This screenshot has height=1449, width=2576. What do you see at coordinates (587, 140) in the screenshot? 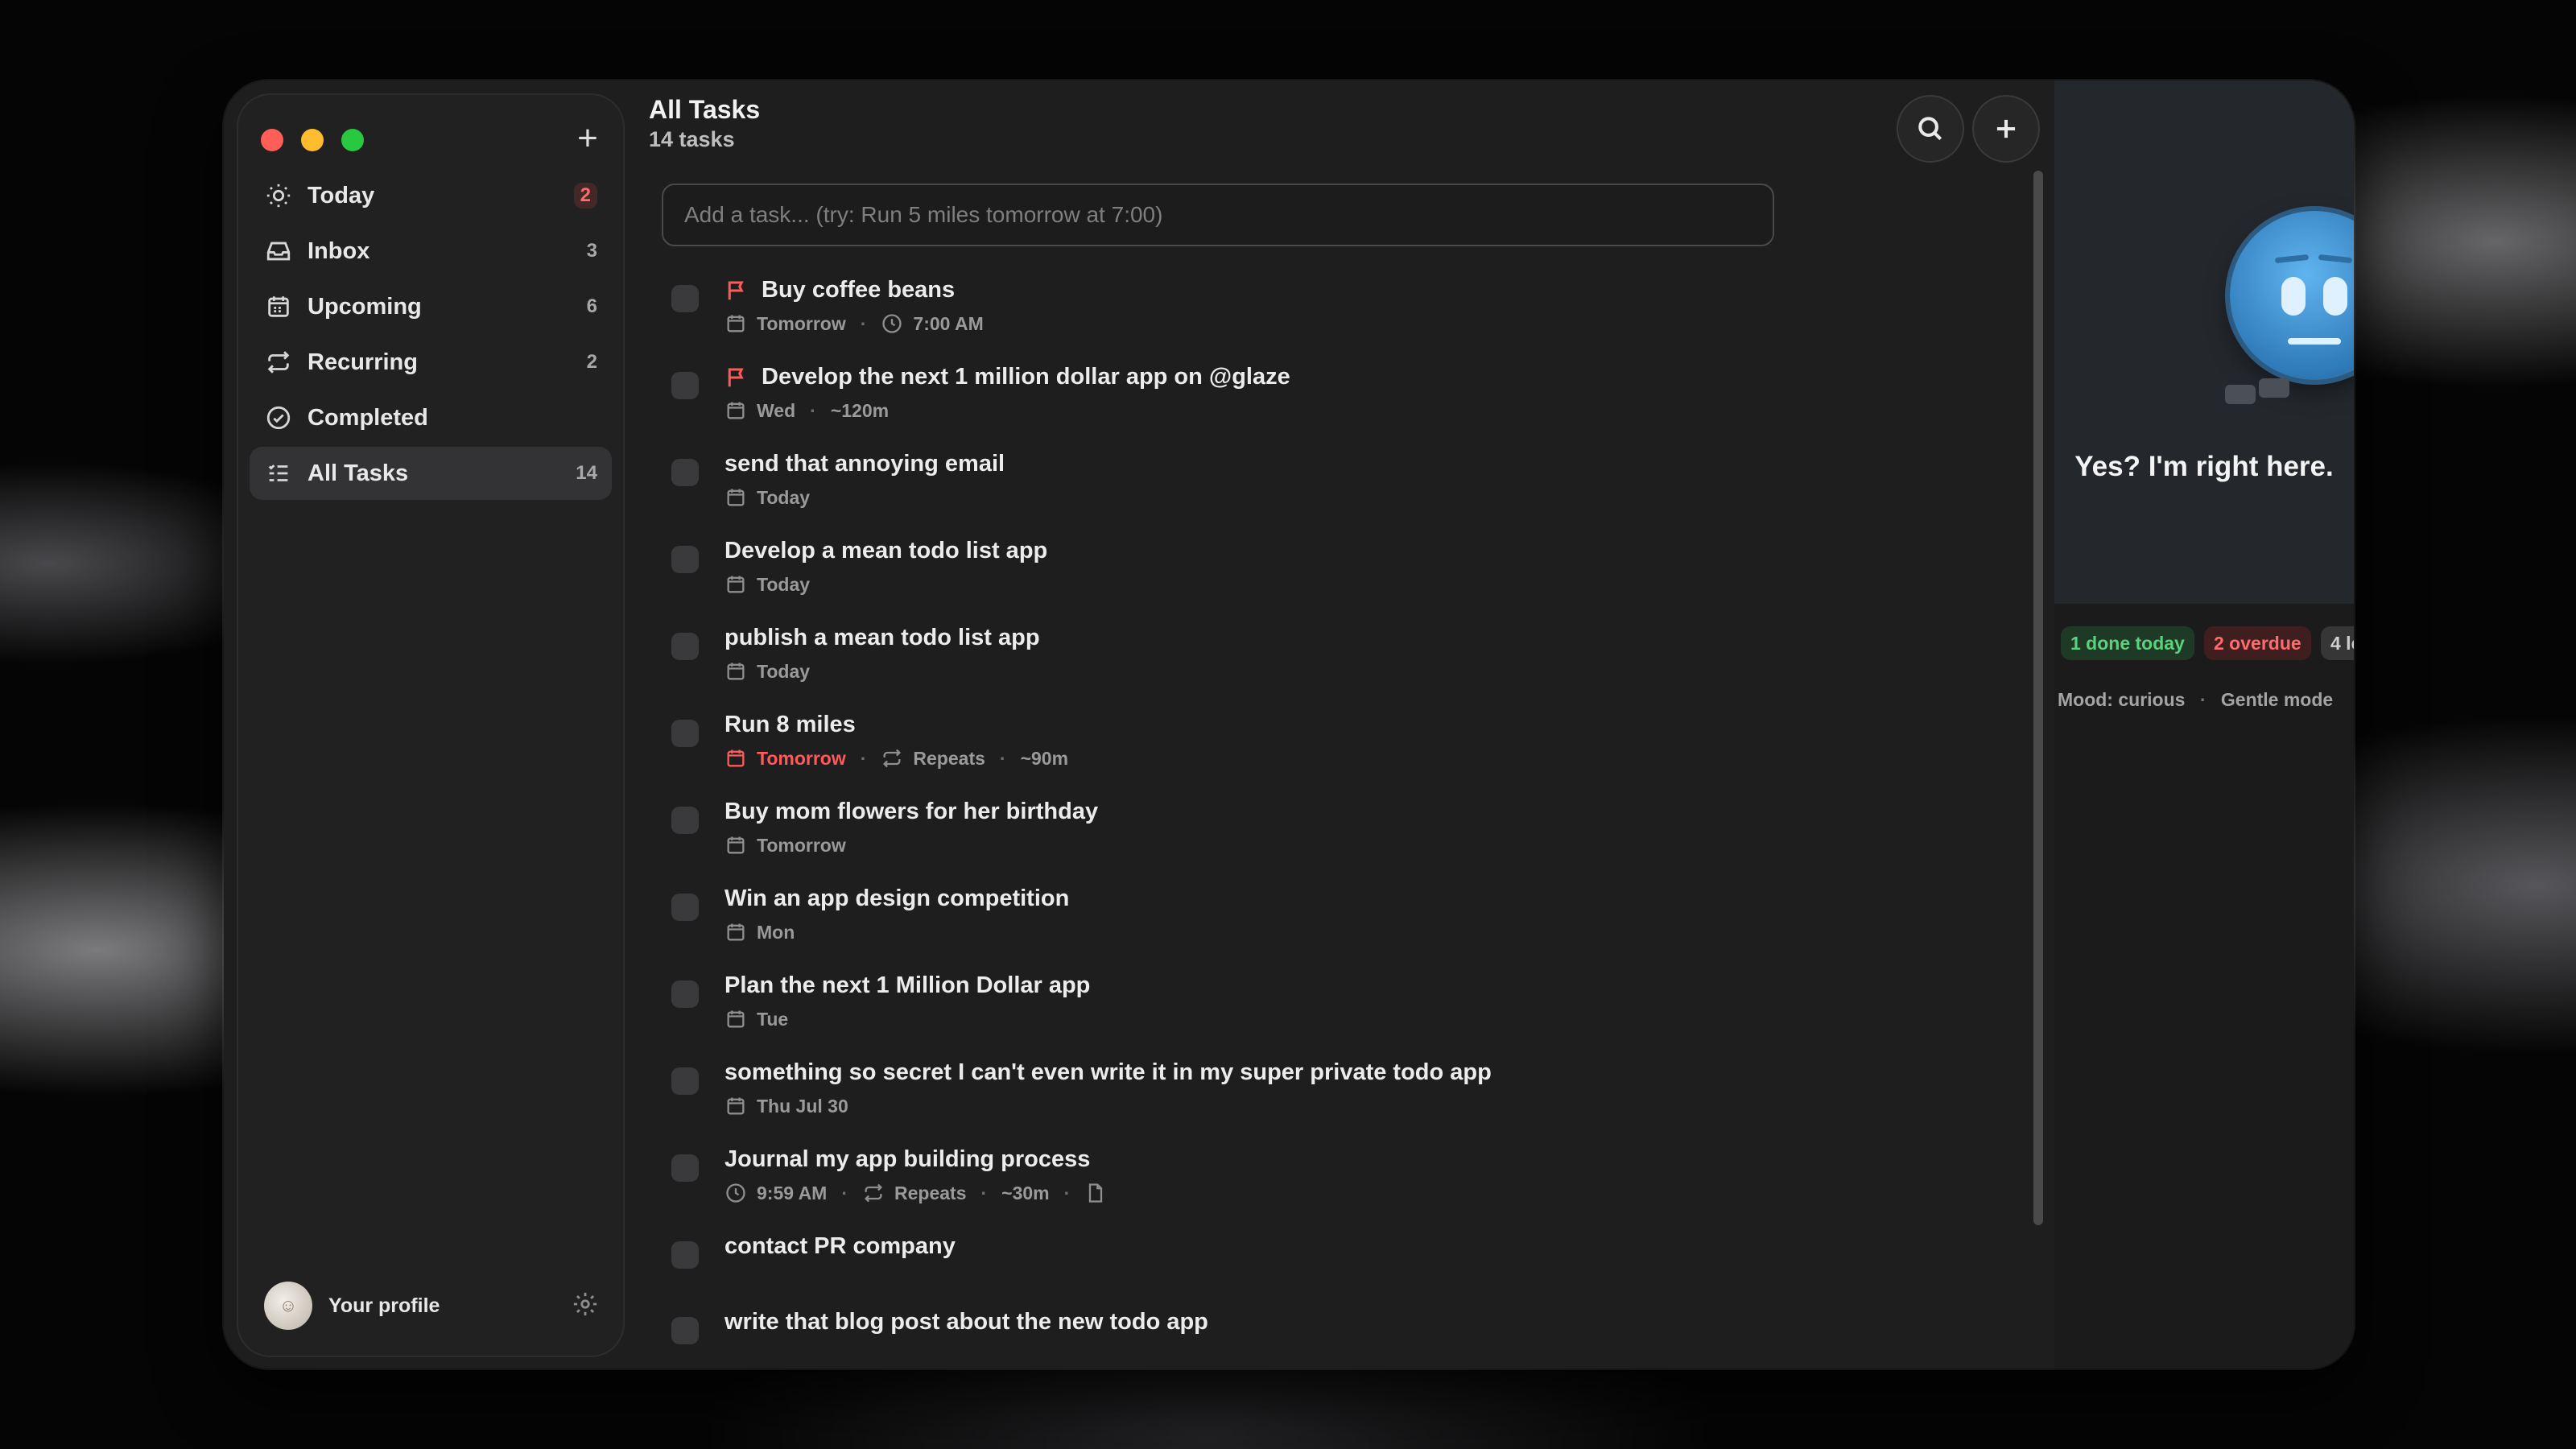
I see `new-list-button: +` at bounding box center [587, 140].